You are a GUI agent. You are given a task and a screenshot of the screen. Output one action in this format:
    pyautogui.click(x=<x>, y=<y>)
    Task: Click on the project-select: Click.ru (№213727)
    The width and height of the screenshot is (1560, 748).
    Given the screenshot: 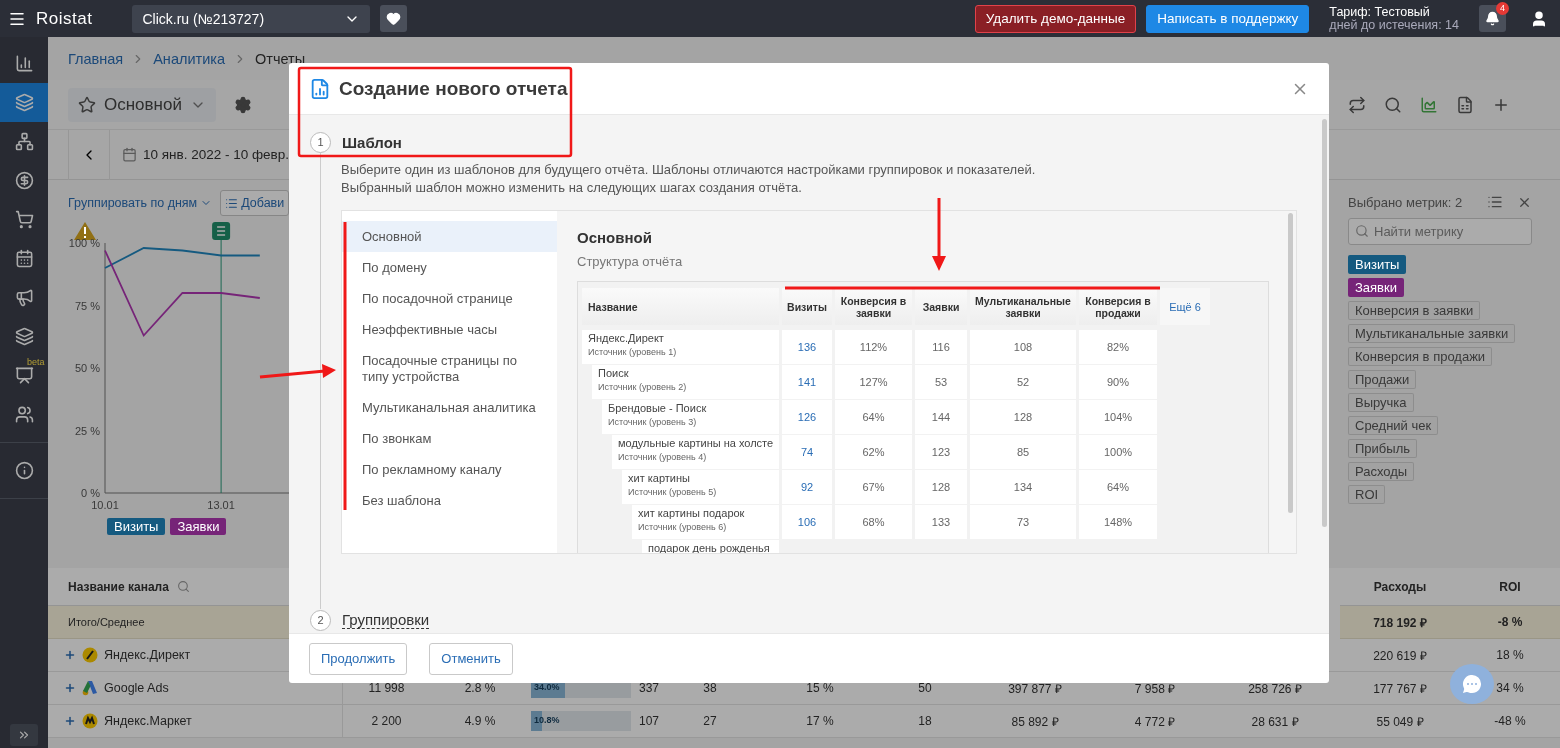 What is the action you would take?
    pyautogui.click(x=251, y=18)
    